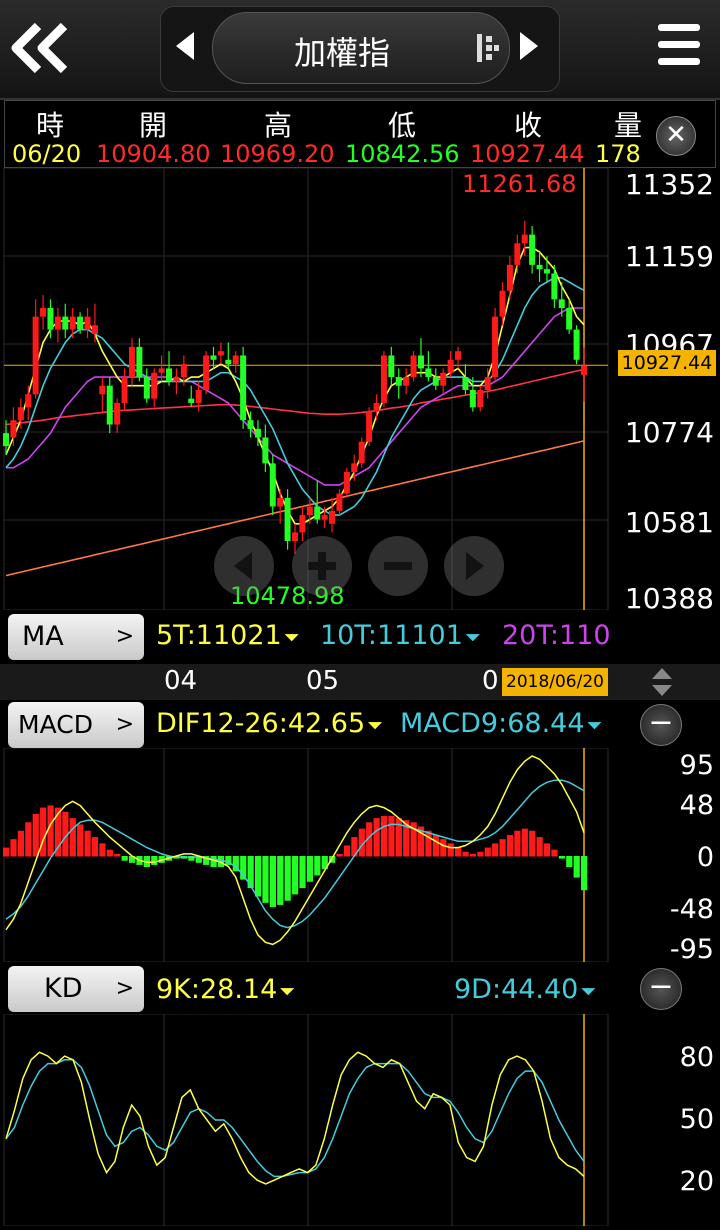 The height and width of the screenshot is (1230, 720). I want to click on price-axis-label: 10388, so click(669, 598).